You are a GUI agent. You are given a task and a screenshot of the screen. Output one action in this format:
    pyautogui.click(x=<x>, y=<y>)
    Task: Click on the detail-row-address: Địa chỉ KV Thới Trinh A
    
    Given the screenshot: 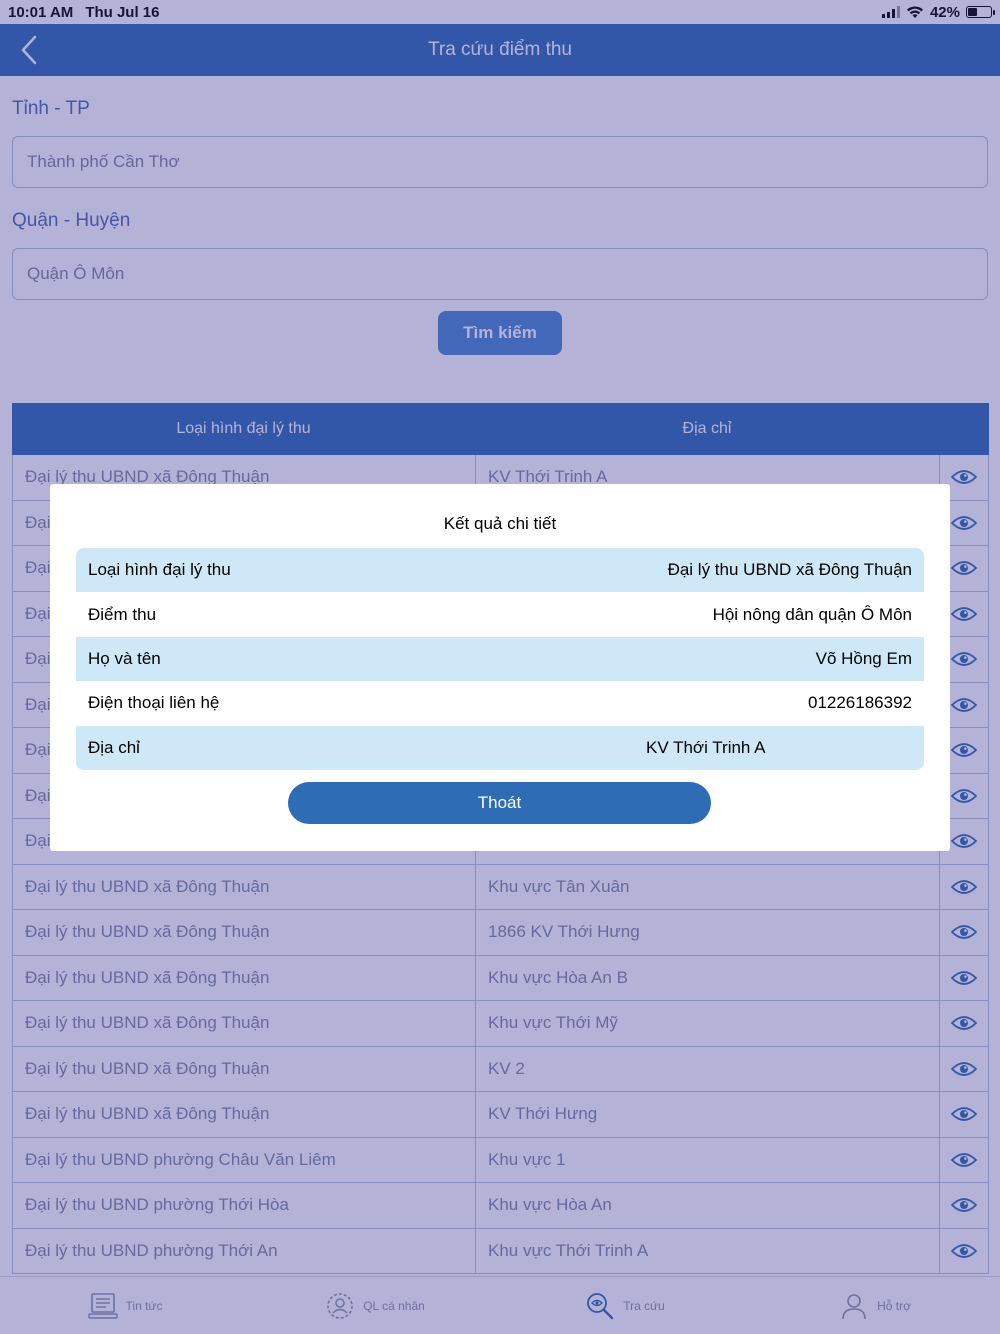 What is the action you would take?
    pyautogui.click(x=500, y=747)
    